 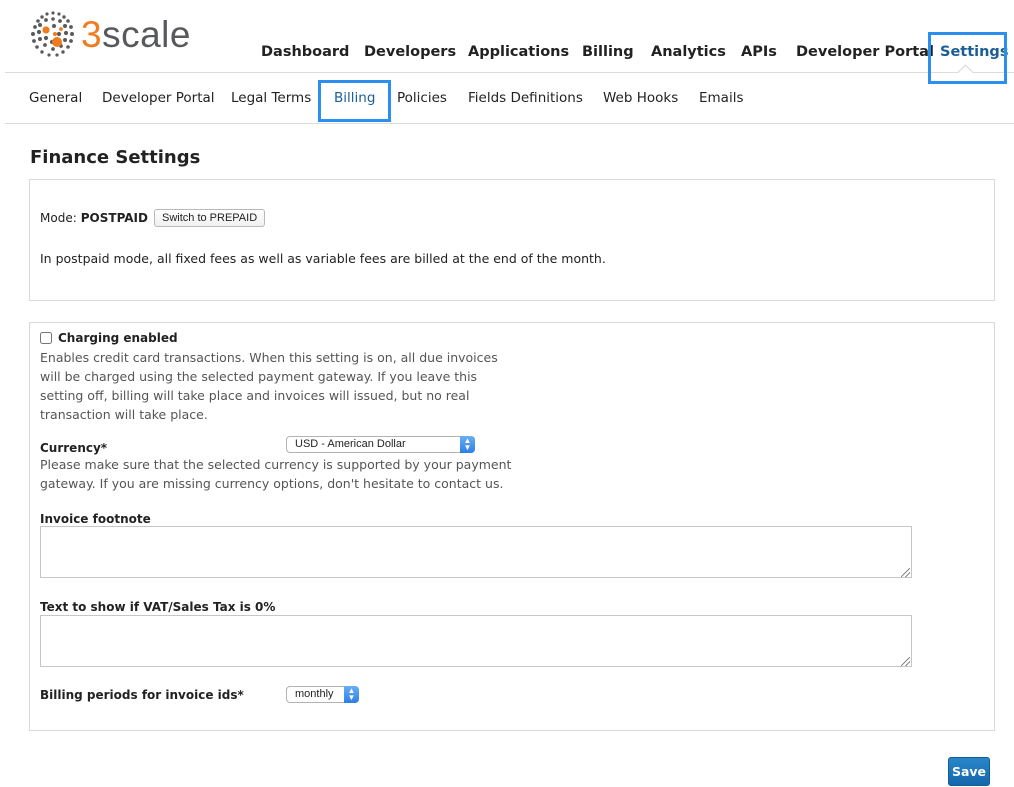 What do you see at coordinates (974, 52) in the screenshot?
I see `main-nav-settings: Settings` at bounding box center [974, 52].